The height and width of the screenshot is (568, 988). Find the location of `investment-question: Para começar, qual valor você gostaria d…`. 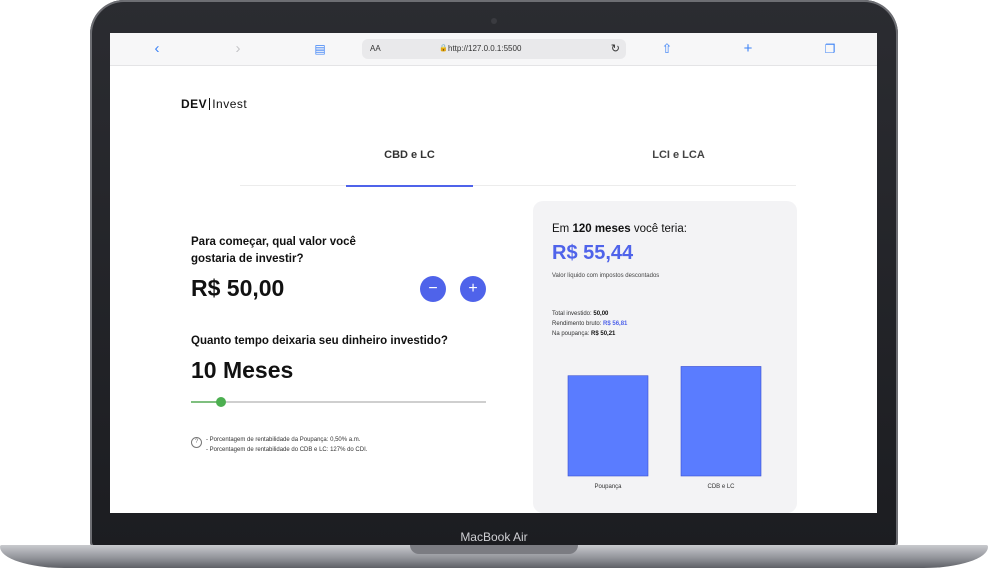

investment-question: Para começar, qual valor você gostaria d… is located at coordinates (273, 250).